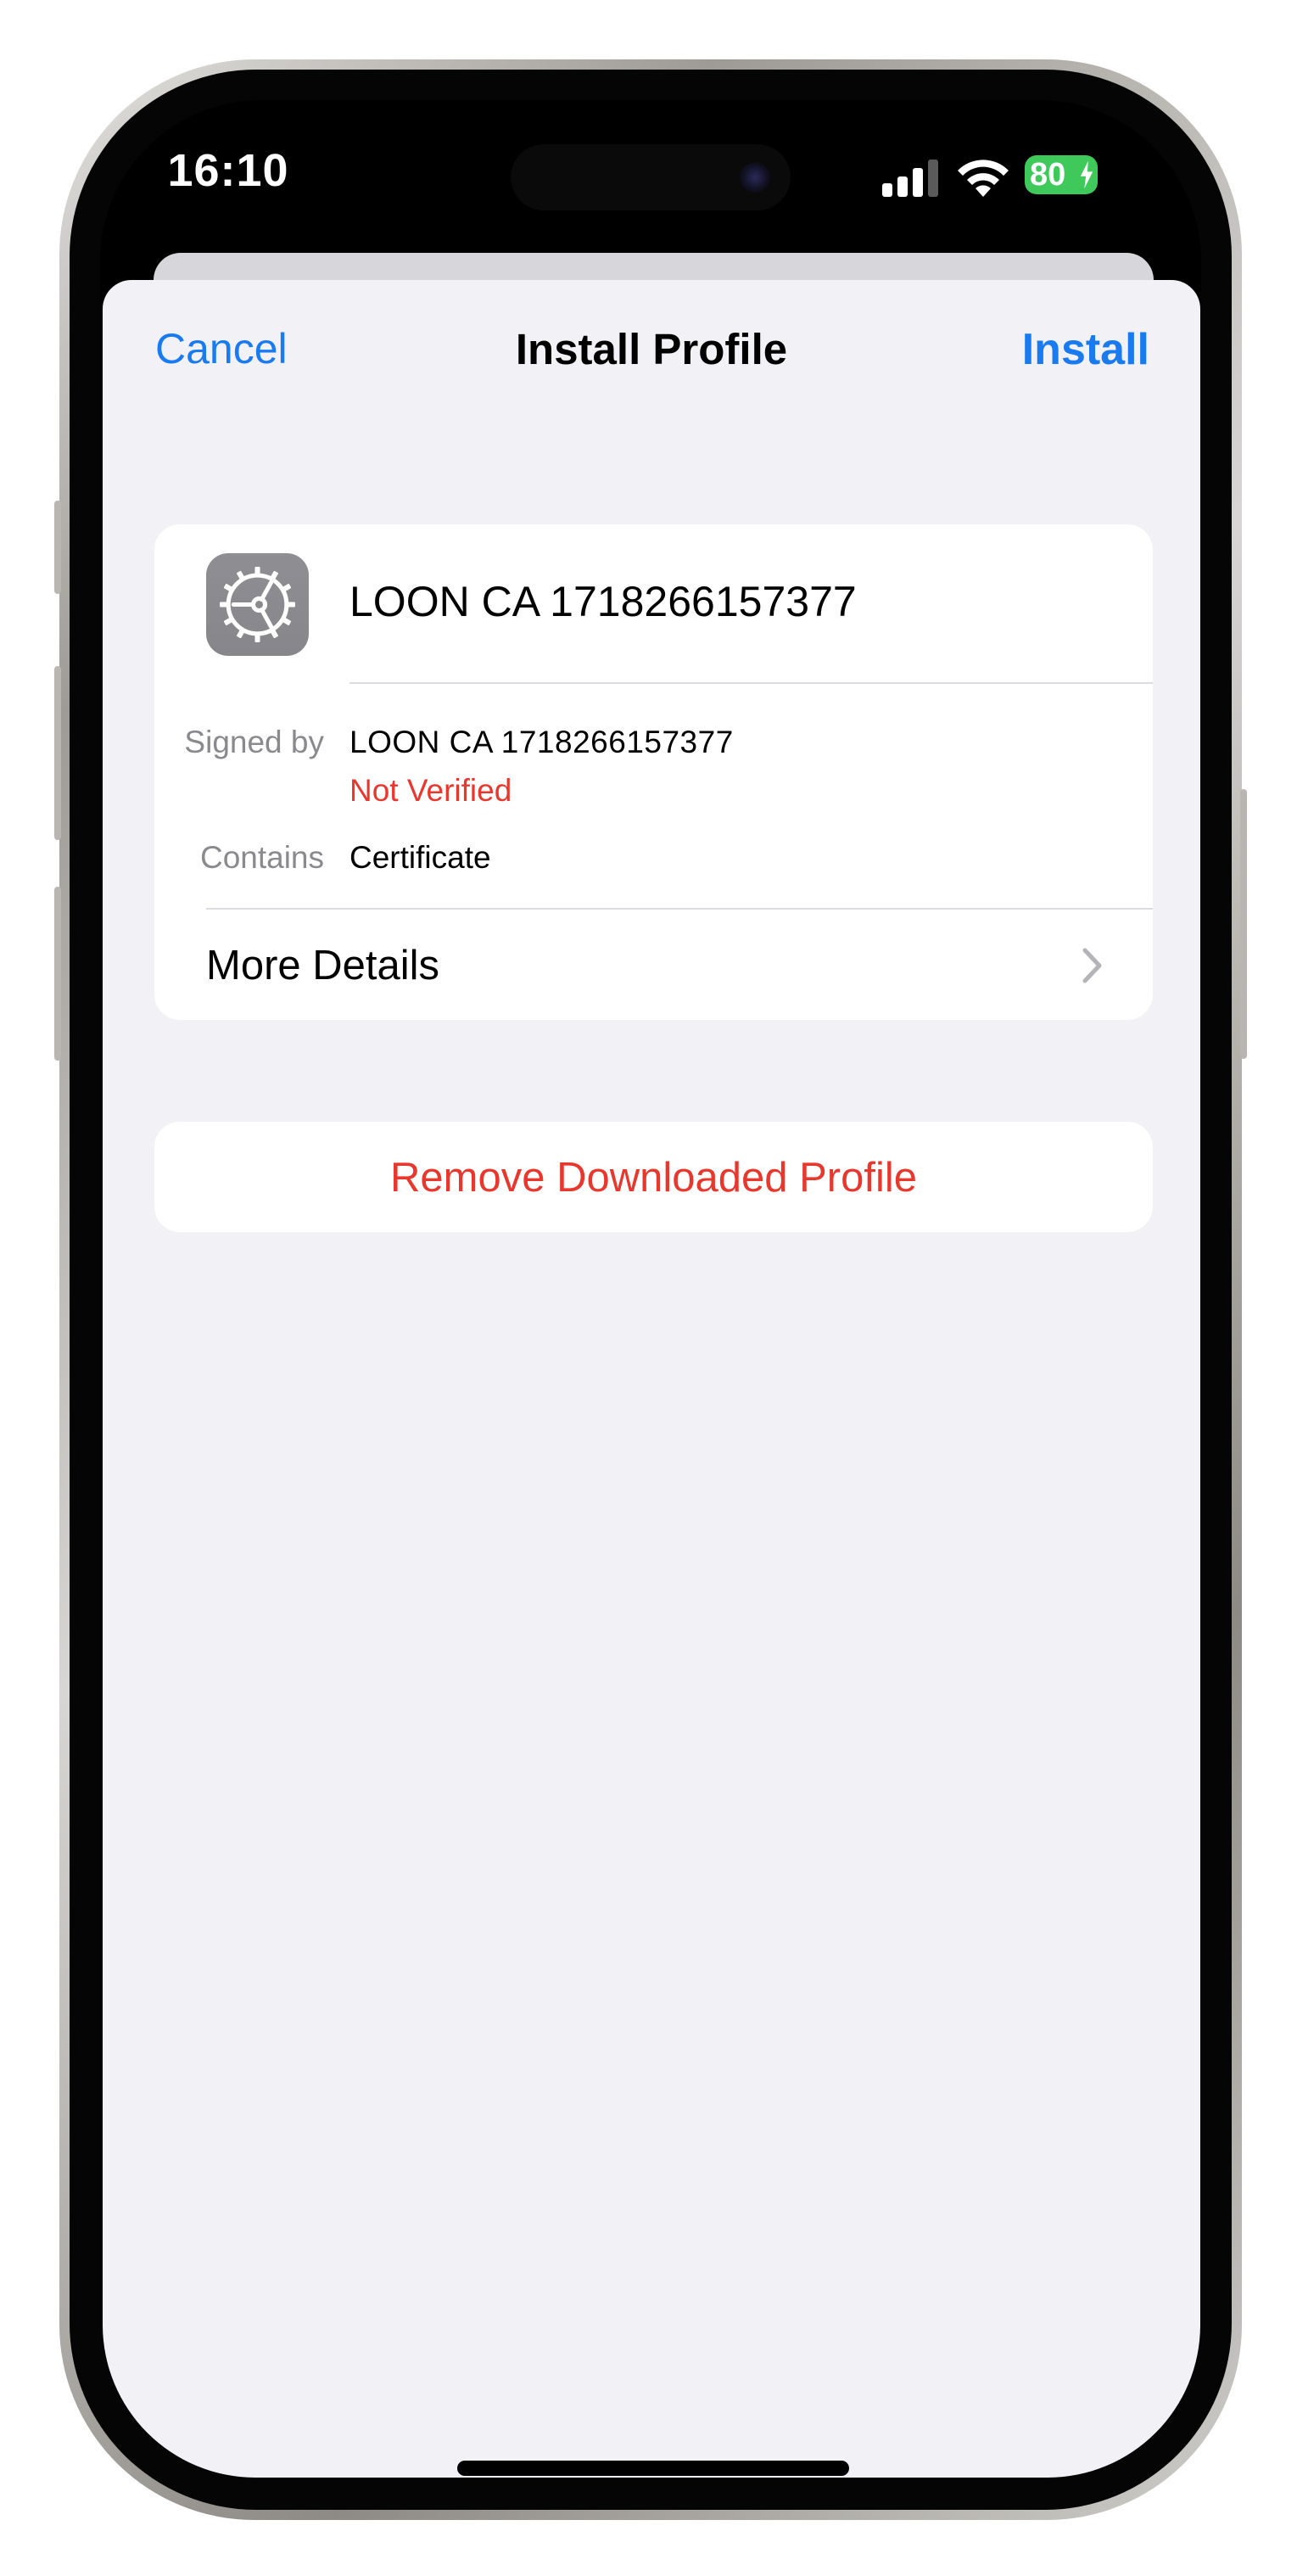 Image resolution: width=1297 pixels, height=2576 pixels. What do you see at coordinates (1048, 175) in the screenshot?
I see `battery-level: 80` at bounding box center [1048, 175].